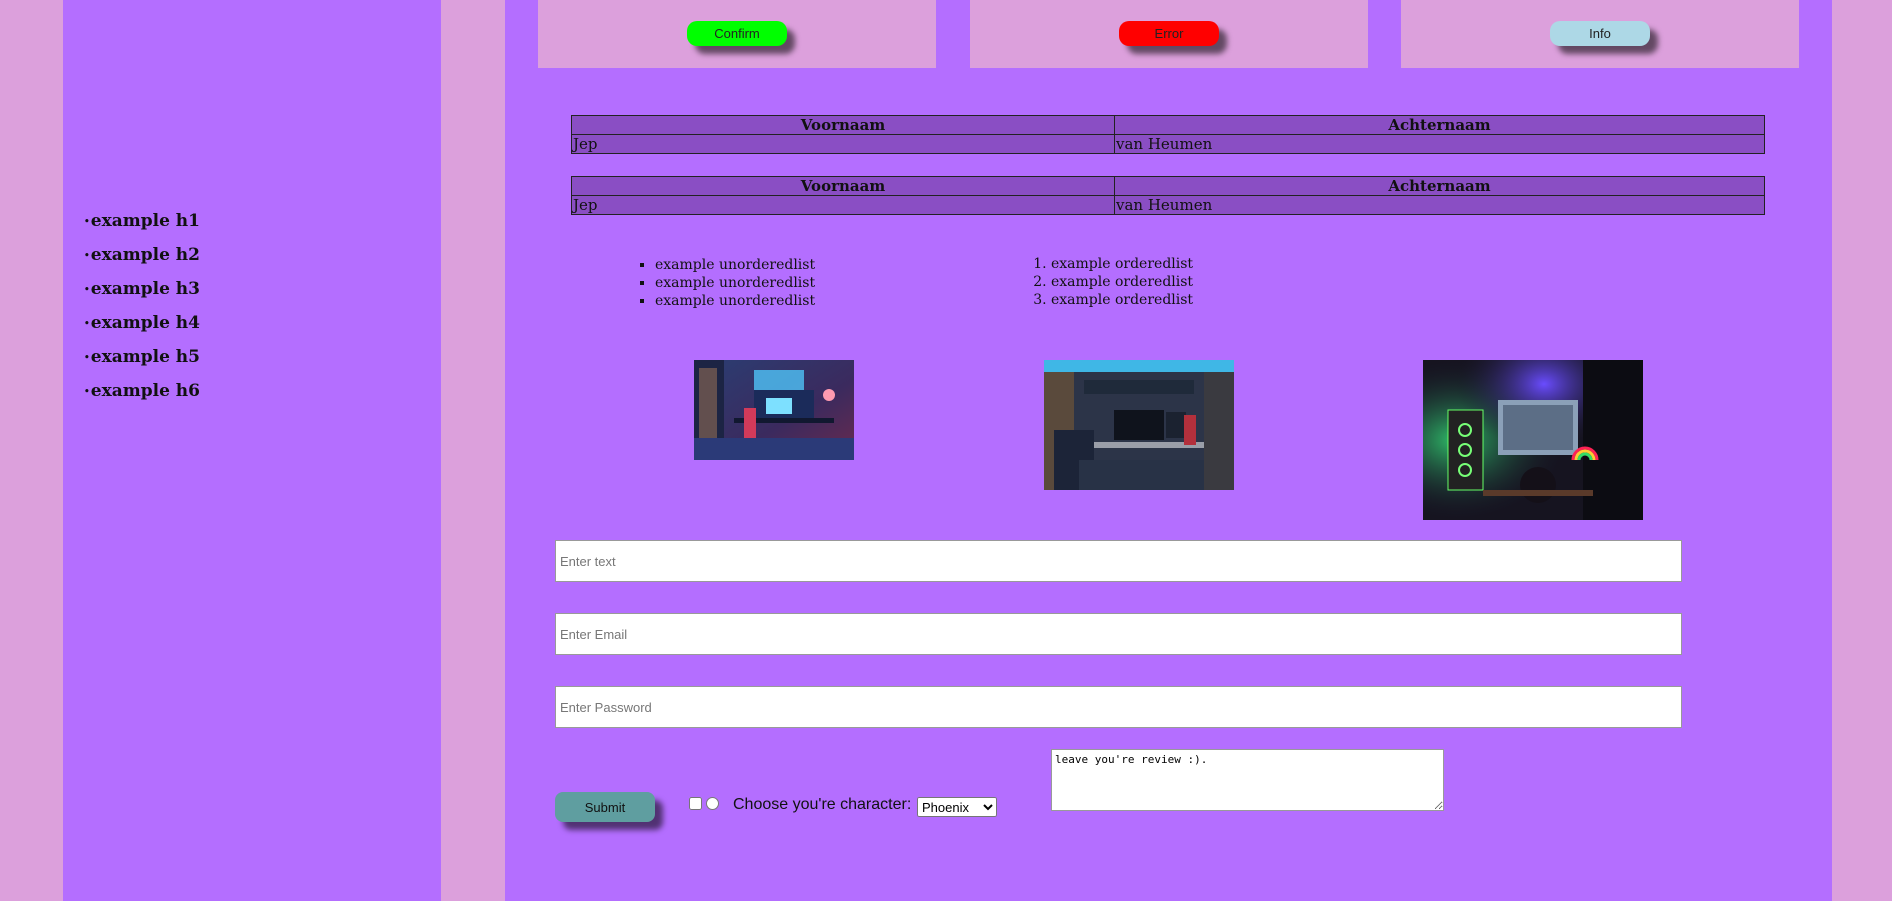  I want to click on error-button: Error, so click(1169, 33).